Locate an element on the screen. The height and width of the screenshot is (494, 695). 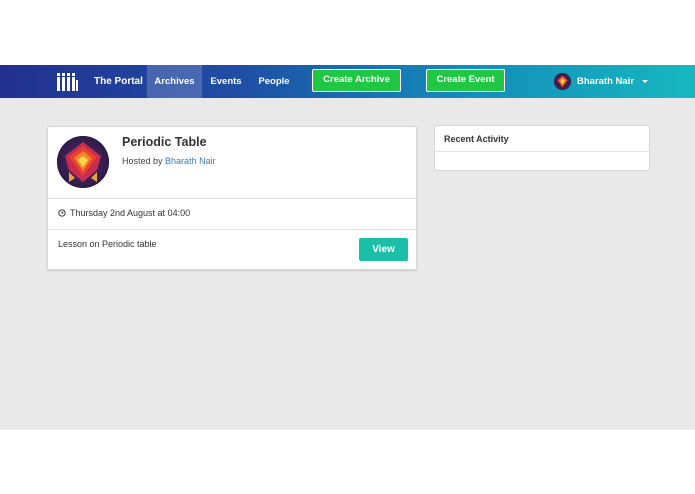
event-time-text: Thursday 2nd August at 04:00 is located at coordinates (130, 213).